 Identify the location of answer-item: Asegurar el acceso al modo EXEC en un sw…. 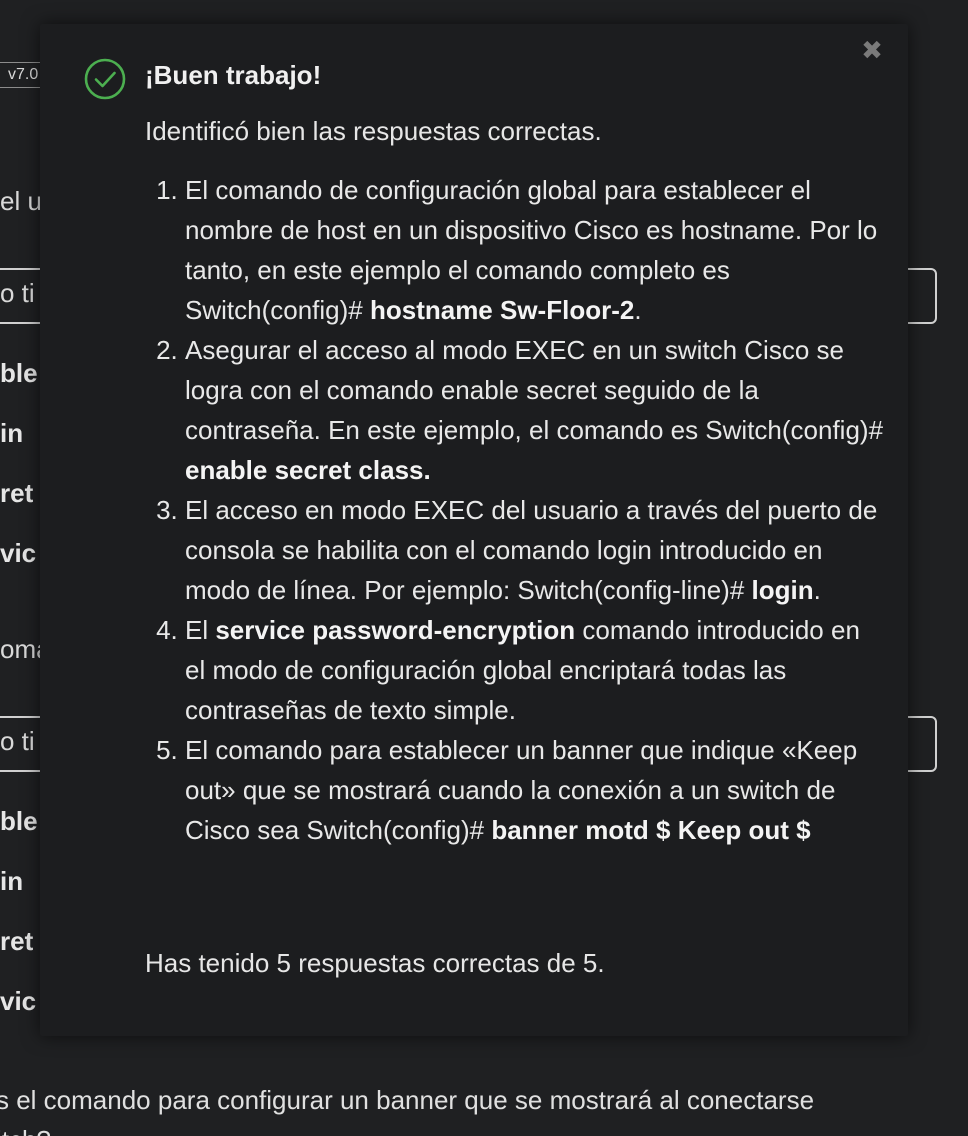
(535, 410).